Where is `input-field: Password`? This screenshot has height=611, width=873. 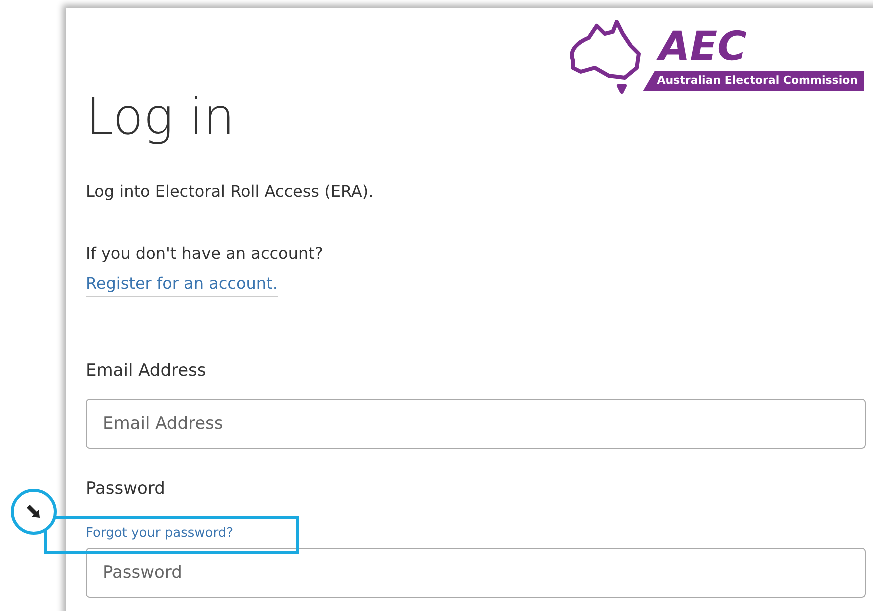 input-field: Password is located at coordinates (476, 573).